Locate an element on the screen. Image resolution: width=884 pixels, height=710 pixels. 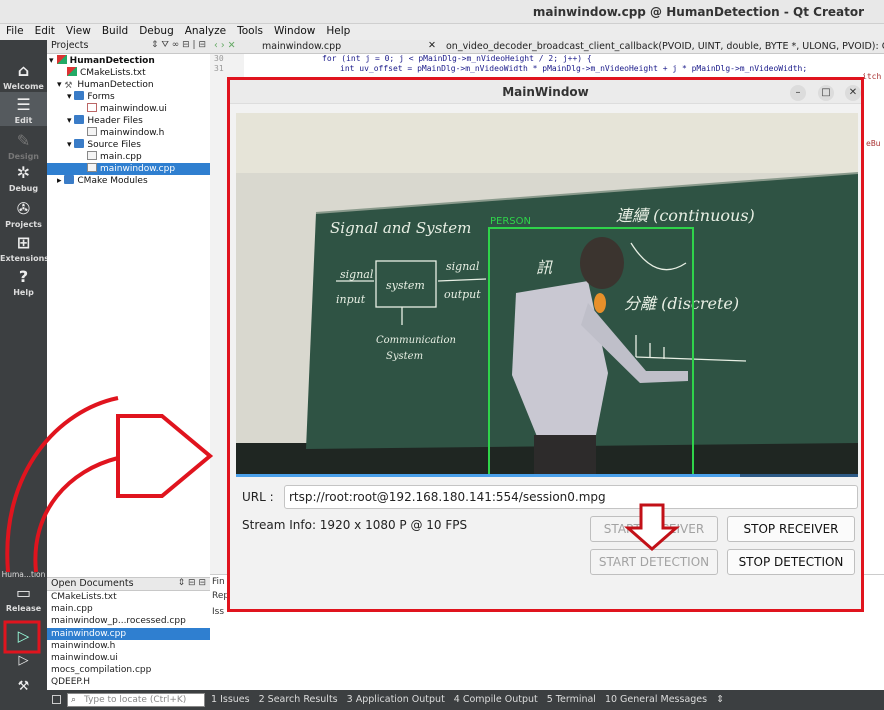
menu-debug: Debug is located at coordinates (156, 30).